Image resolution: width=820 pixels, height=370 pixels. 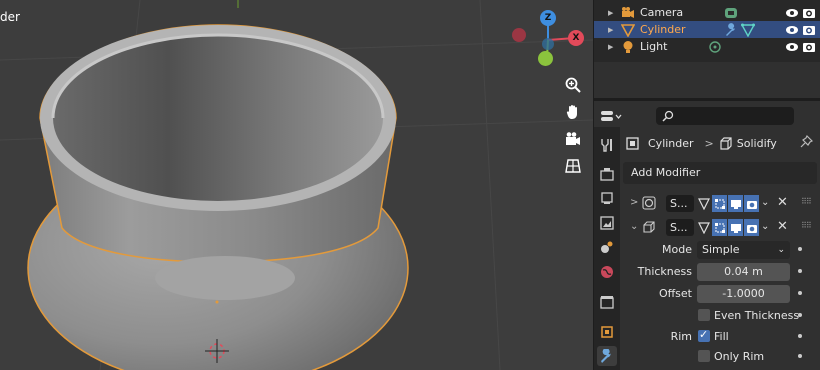 I want to click on tab-modifiers, so click(x=607, y=356).